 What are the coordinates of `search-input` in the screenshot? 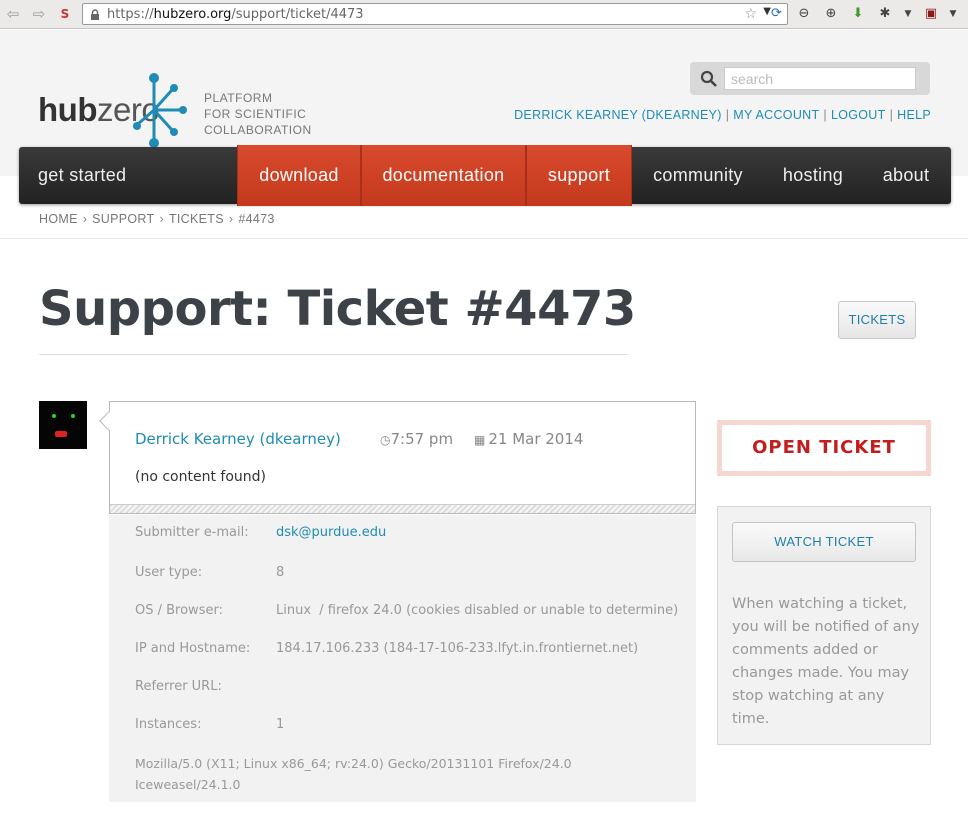 It's located at (820, 78).